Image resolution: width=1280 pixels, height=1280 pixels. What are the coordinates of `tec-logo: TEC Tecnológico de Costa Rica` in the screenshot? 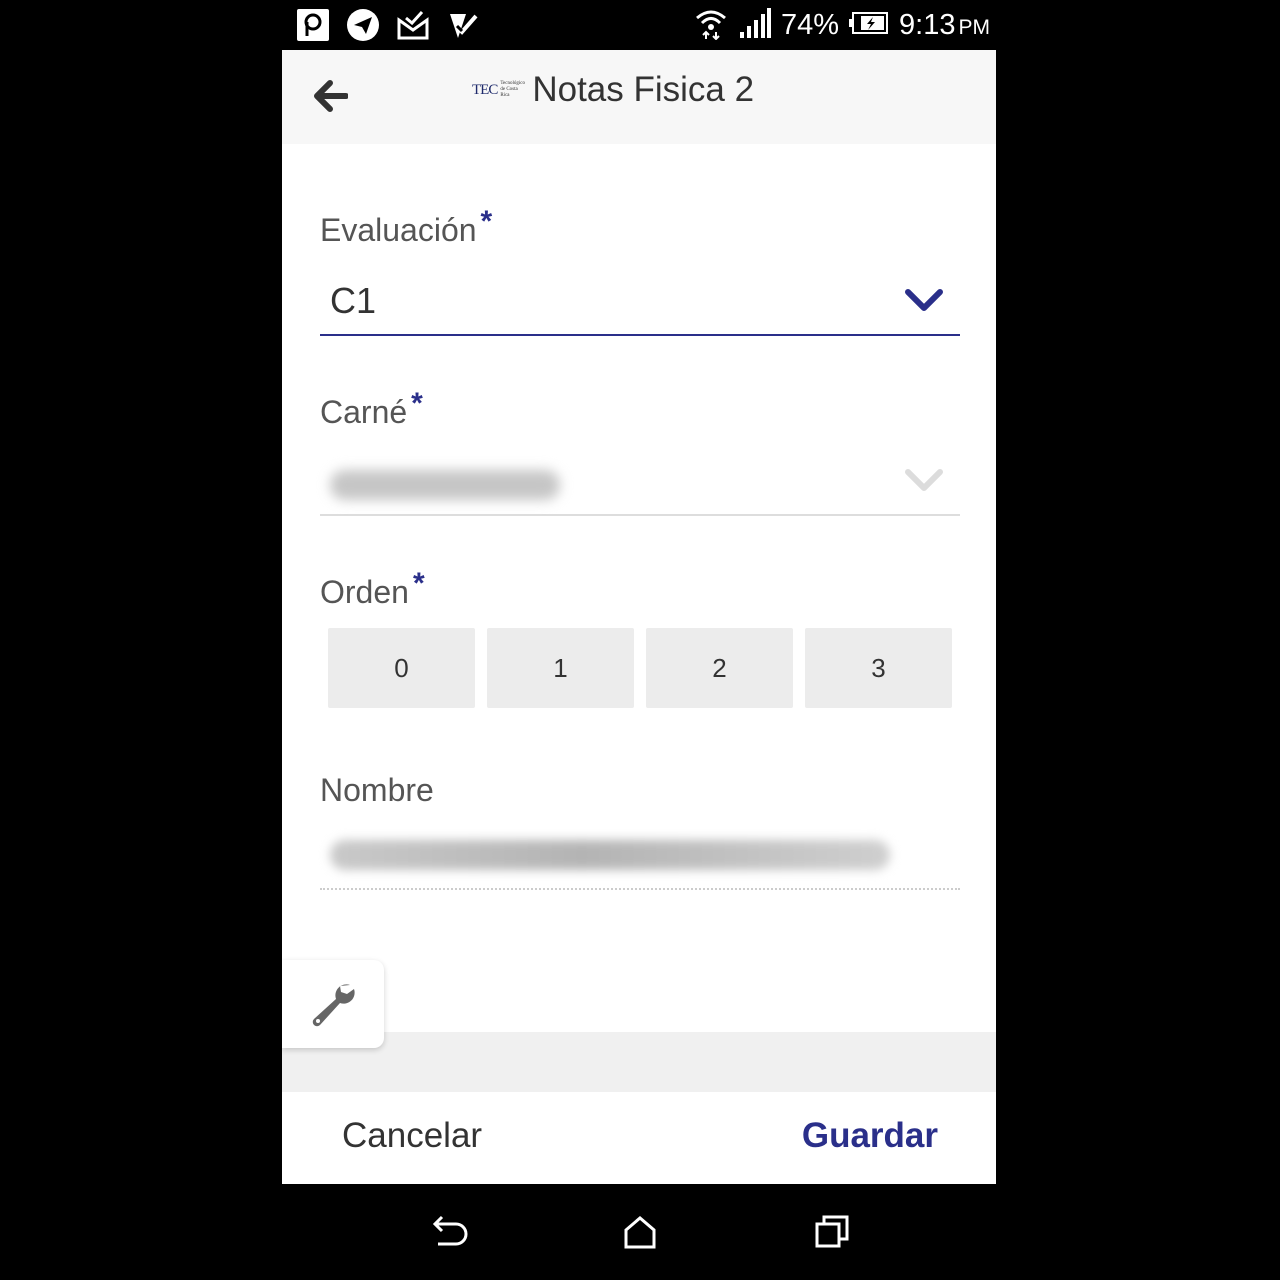 It's located at (498, 89).